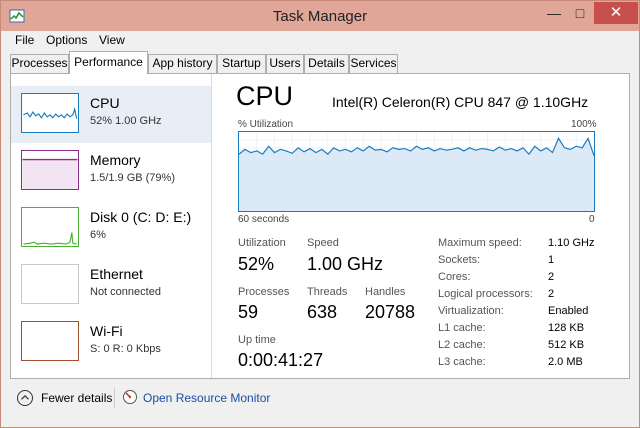 This screenshot has height=428, width=640. What do you see at coordinates (50, 113) in the screenshot?
I see `cpu-thumbnail-graph` at bounding box center [50, 113].